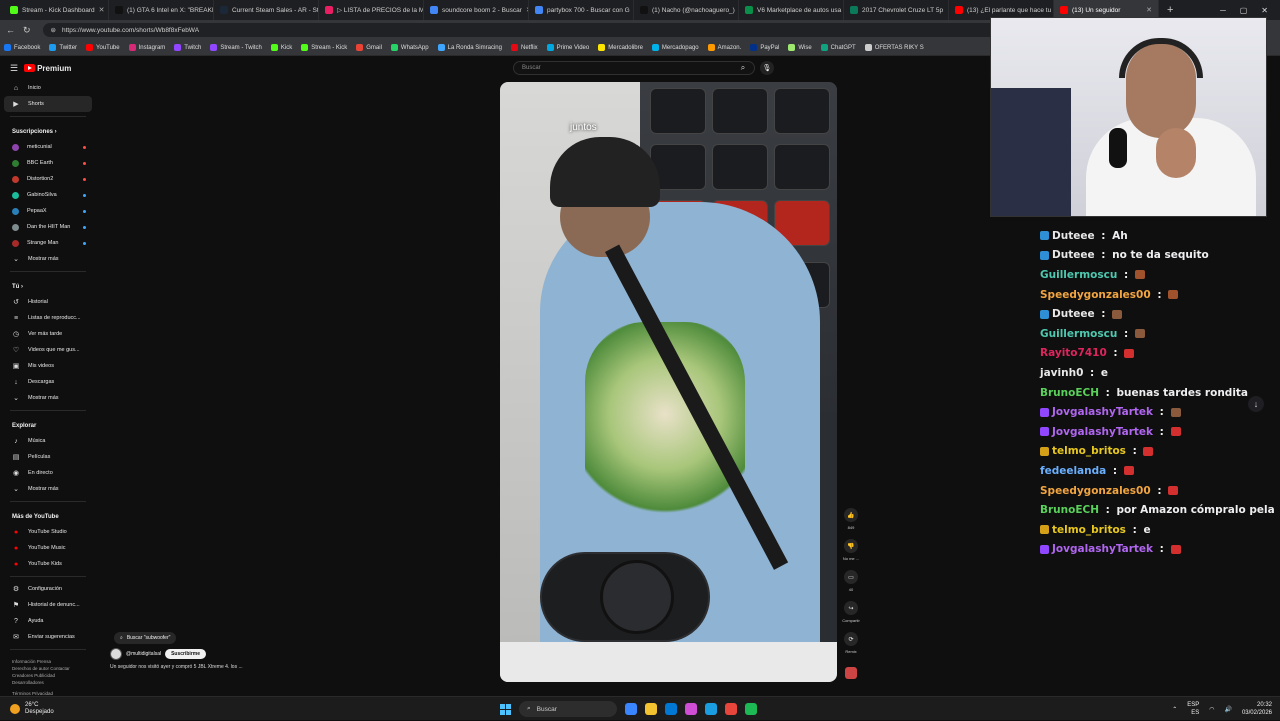 Image resolution: width=1280 pixels, height=721 pixels. Describe the element at coordinates (48, 366) in the screenshot. I see `sidebar-item: ▣Mis videos` at that location.